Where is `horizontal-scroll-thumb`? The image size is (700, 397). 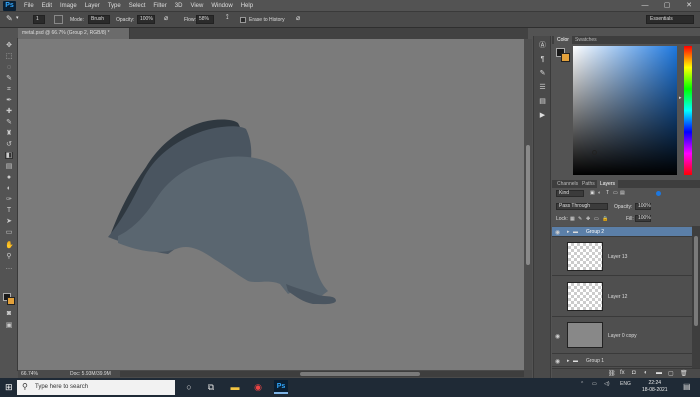
horizontal-scroll-thumb is located at coordinates (360, 374).